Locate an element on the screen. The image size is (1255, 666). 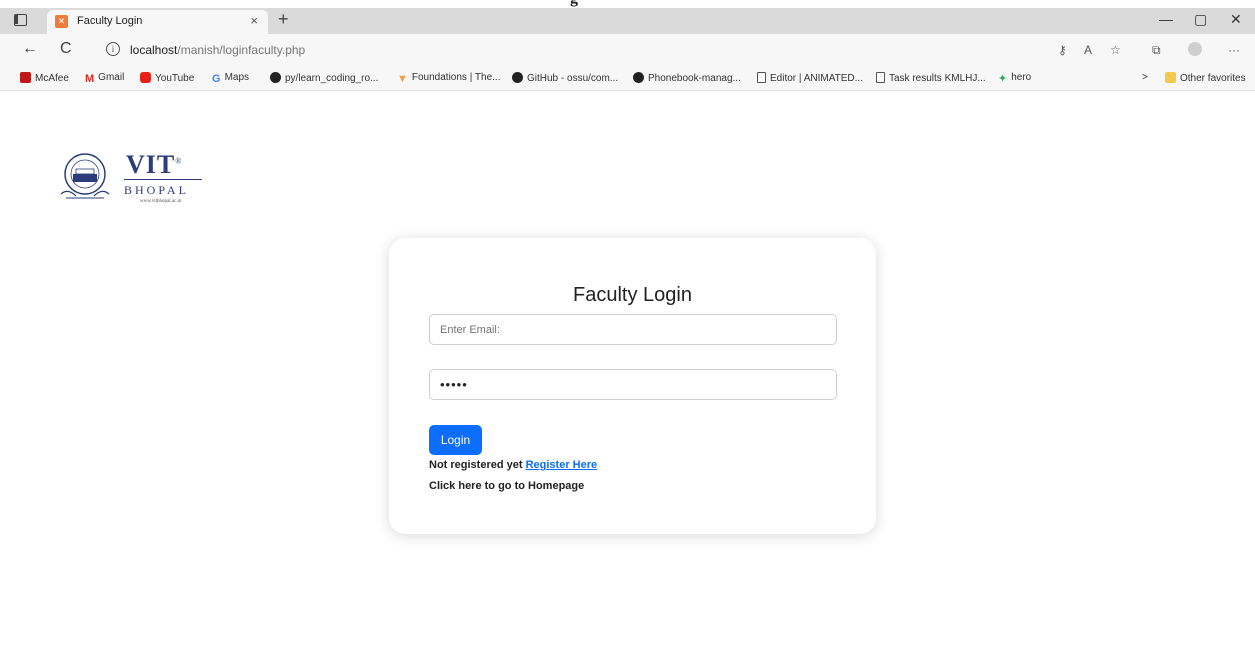
other-favorites: Other favorites is located at coordinates (1205, 79).